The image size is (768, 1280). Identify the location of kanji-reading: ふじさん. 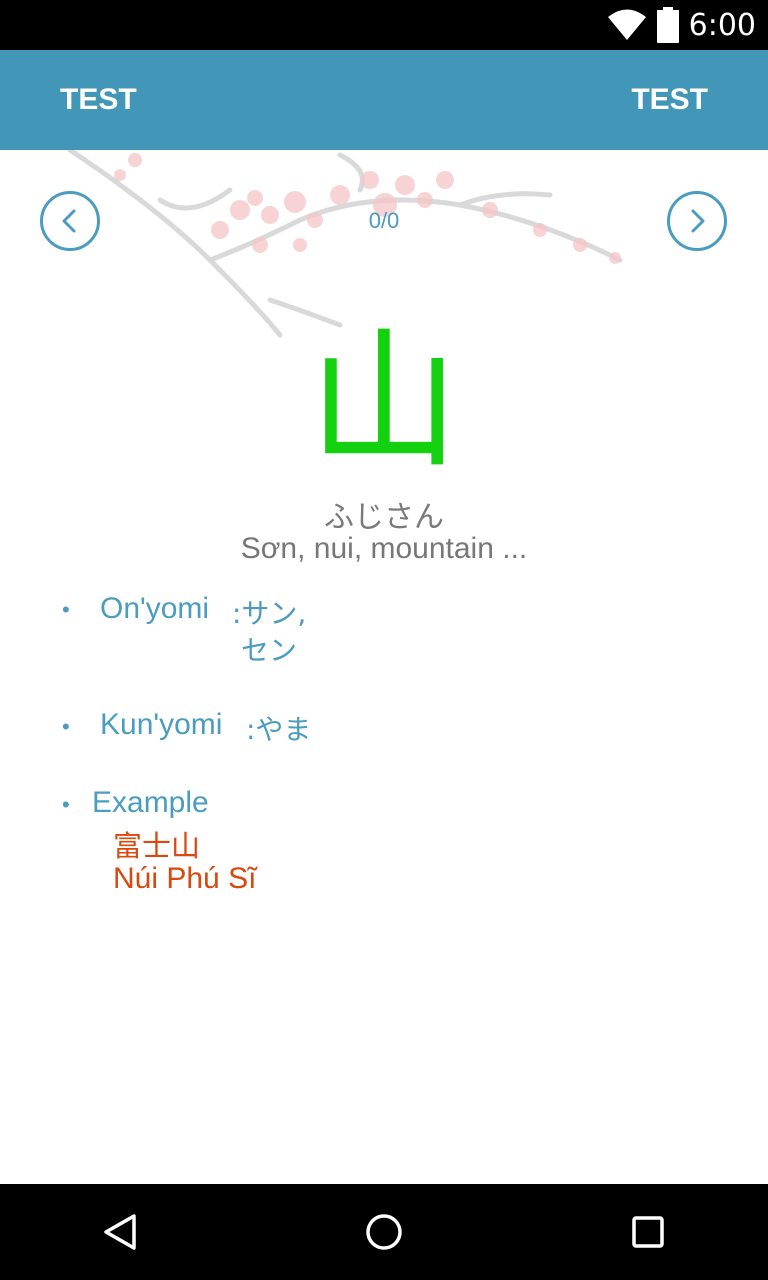
(384, 517).